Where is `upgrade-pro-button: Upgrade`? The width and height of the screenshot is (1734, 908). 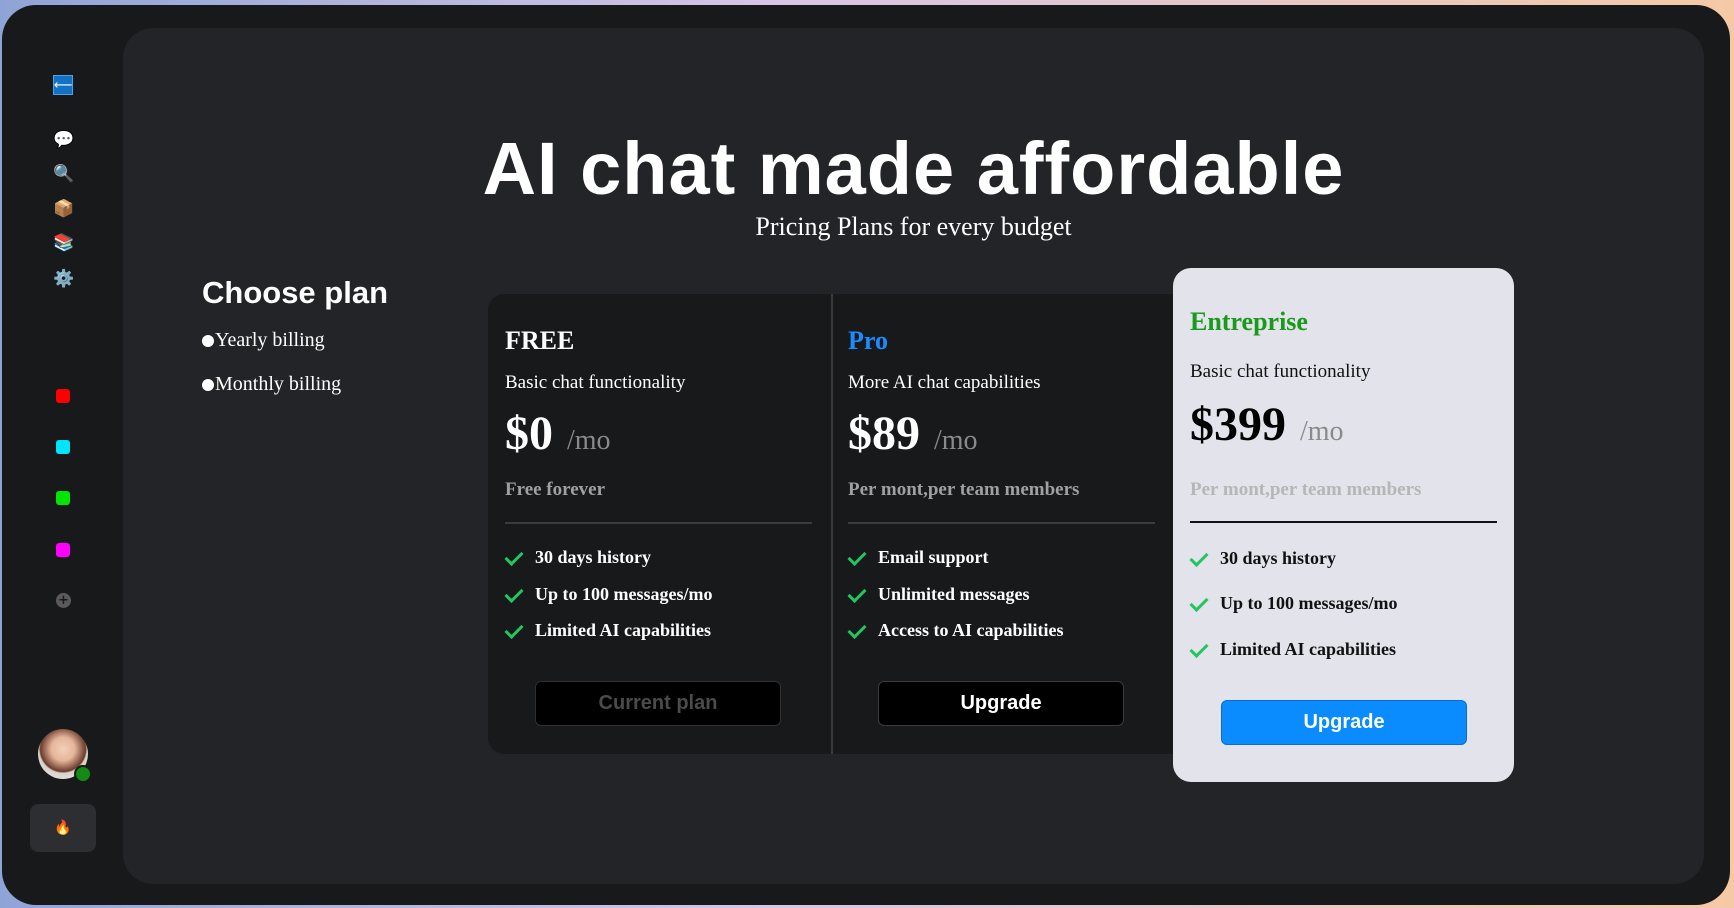
upgrade-pro-button: Upgrade is located at coordinates (1001, 703).